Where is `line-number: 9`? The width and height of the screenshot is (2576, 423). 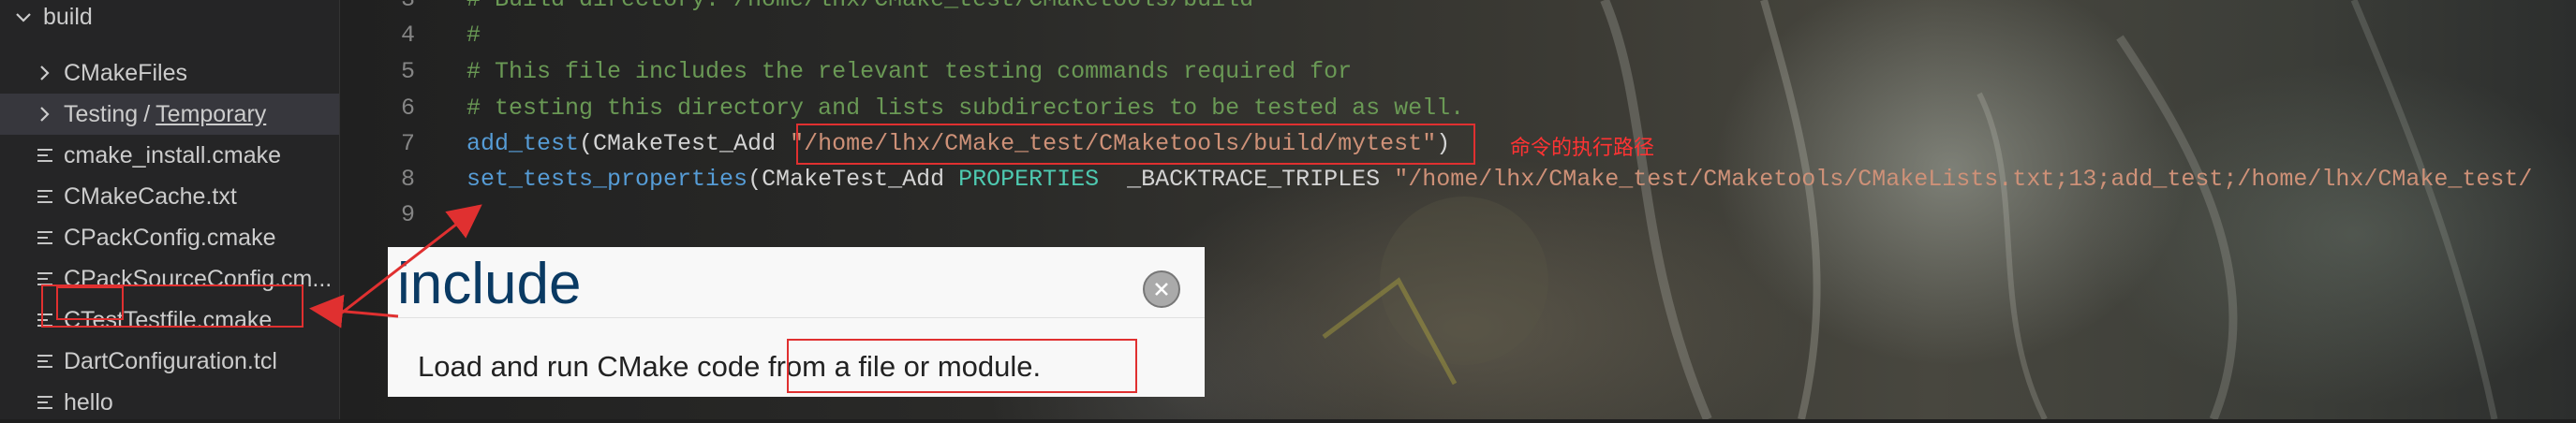
line-number: 9 is located at coordinates (407, 214).